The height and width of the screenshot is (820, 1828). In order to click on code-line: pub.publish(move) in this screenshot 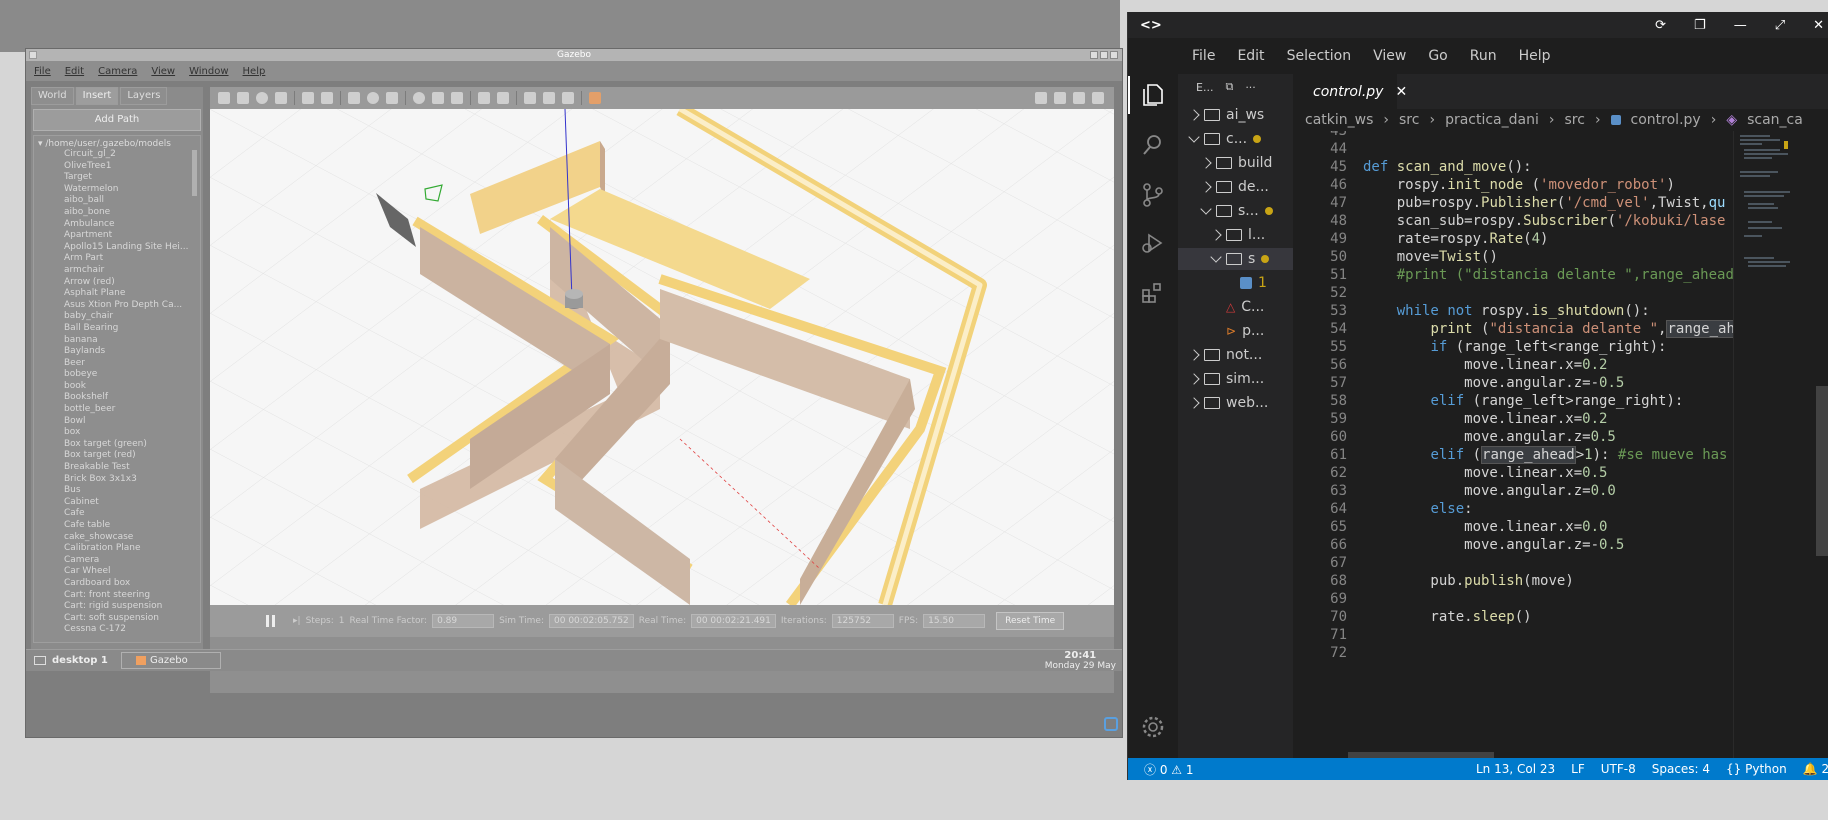, I will do `click(1468, 581)`.